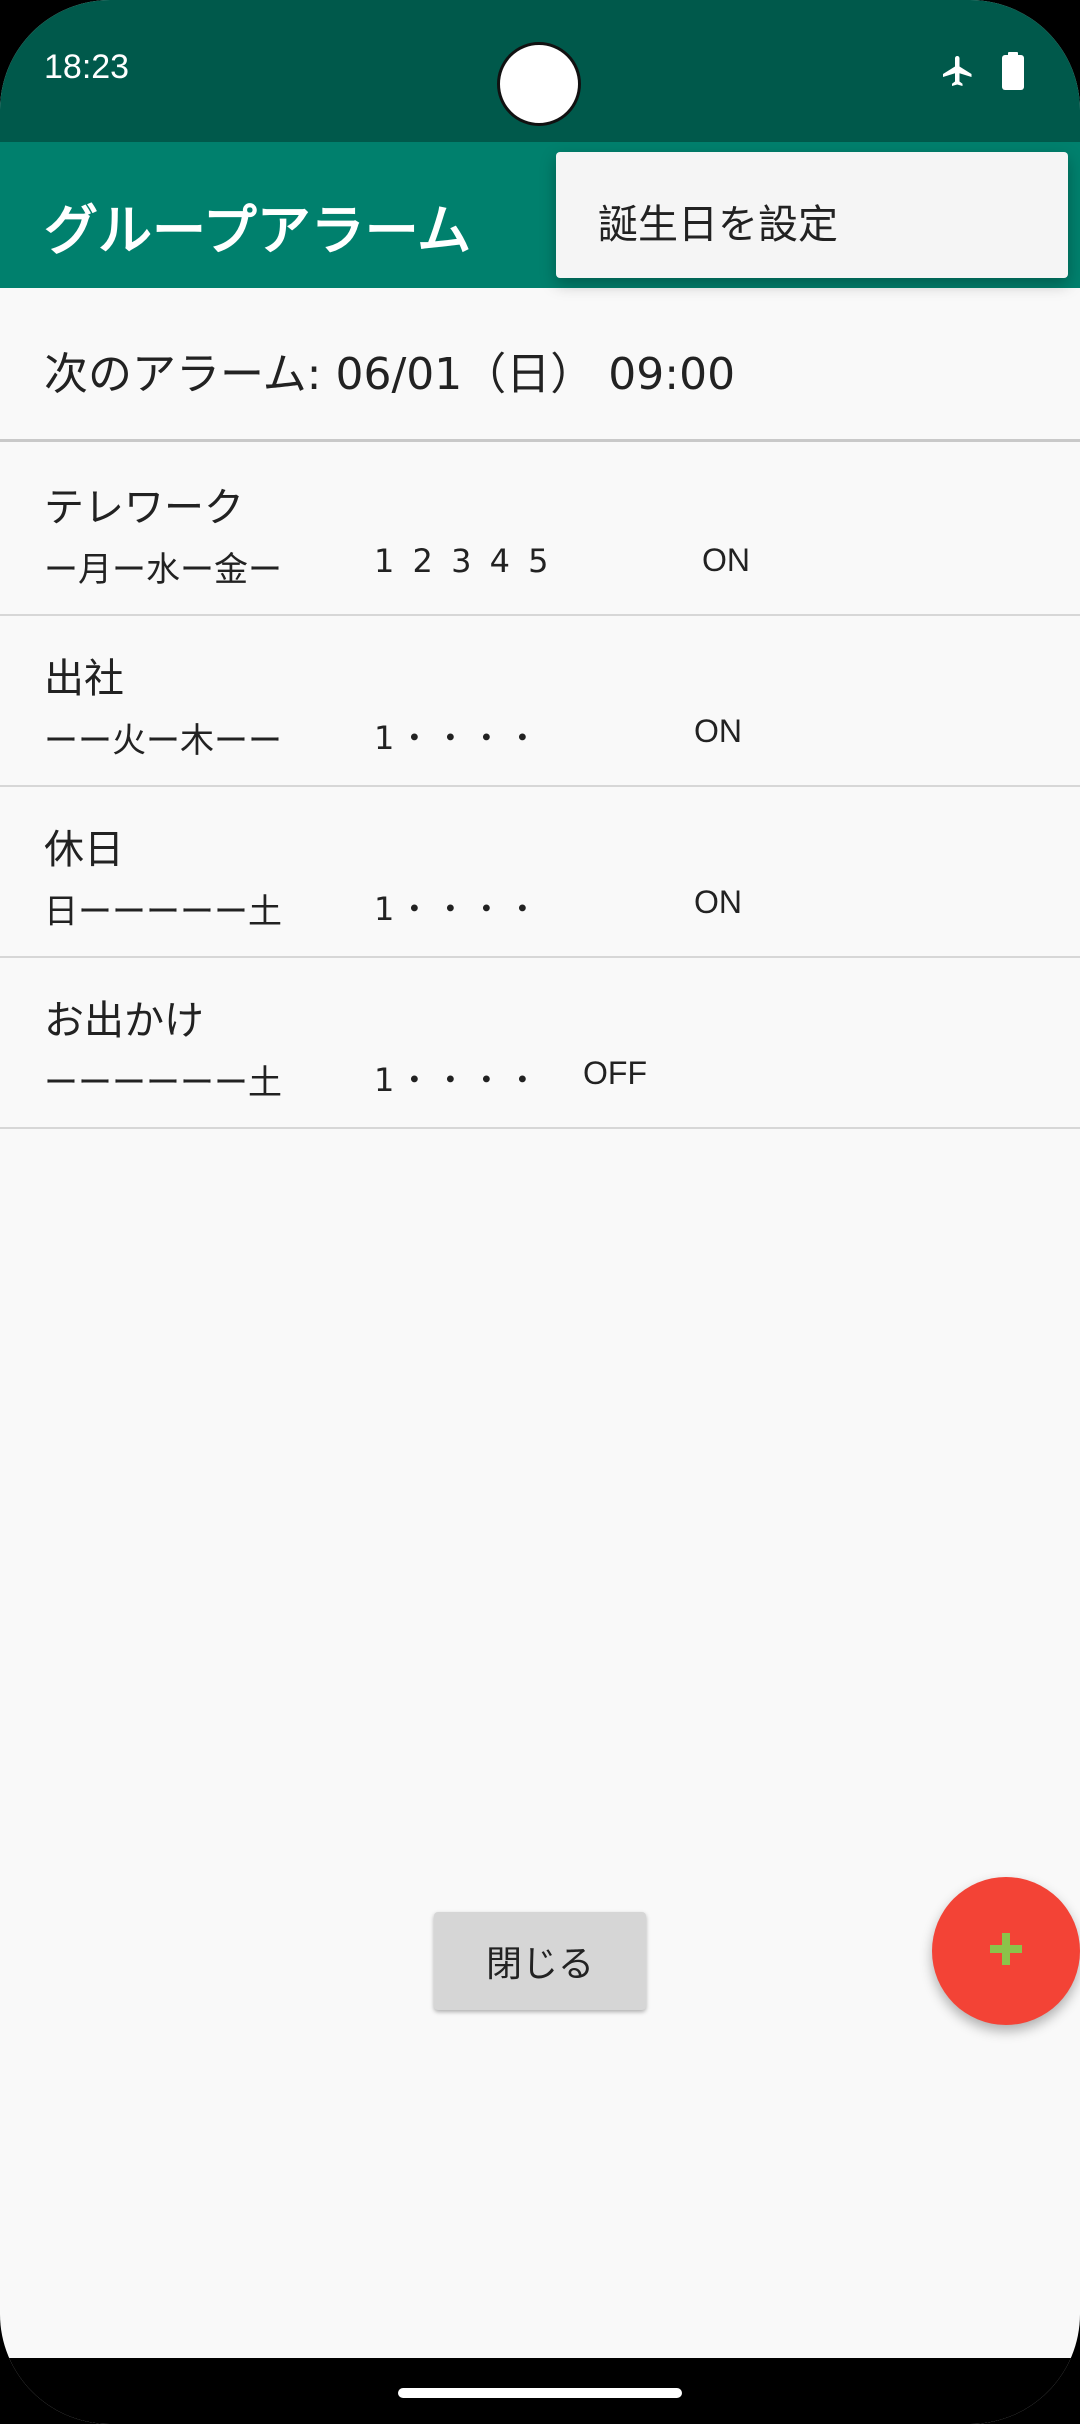 The width and height of the screenshot is (1080, 2424). I want to click on alarm-group-state: OFF, so click(615, 1073).